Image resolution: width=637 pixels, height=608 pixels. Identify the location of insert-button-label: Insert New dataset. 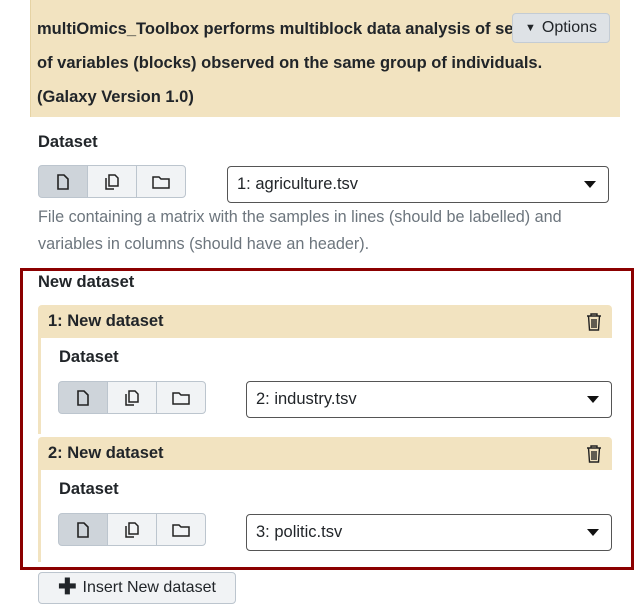
(149, 587).